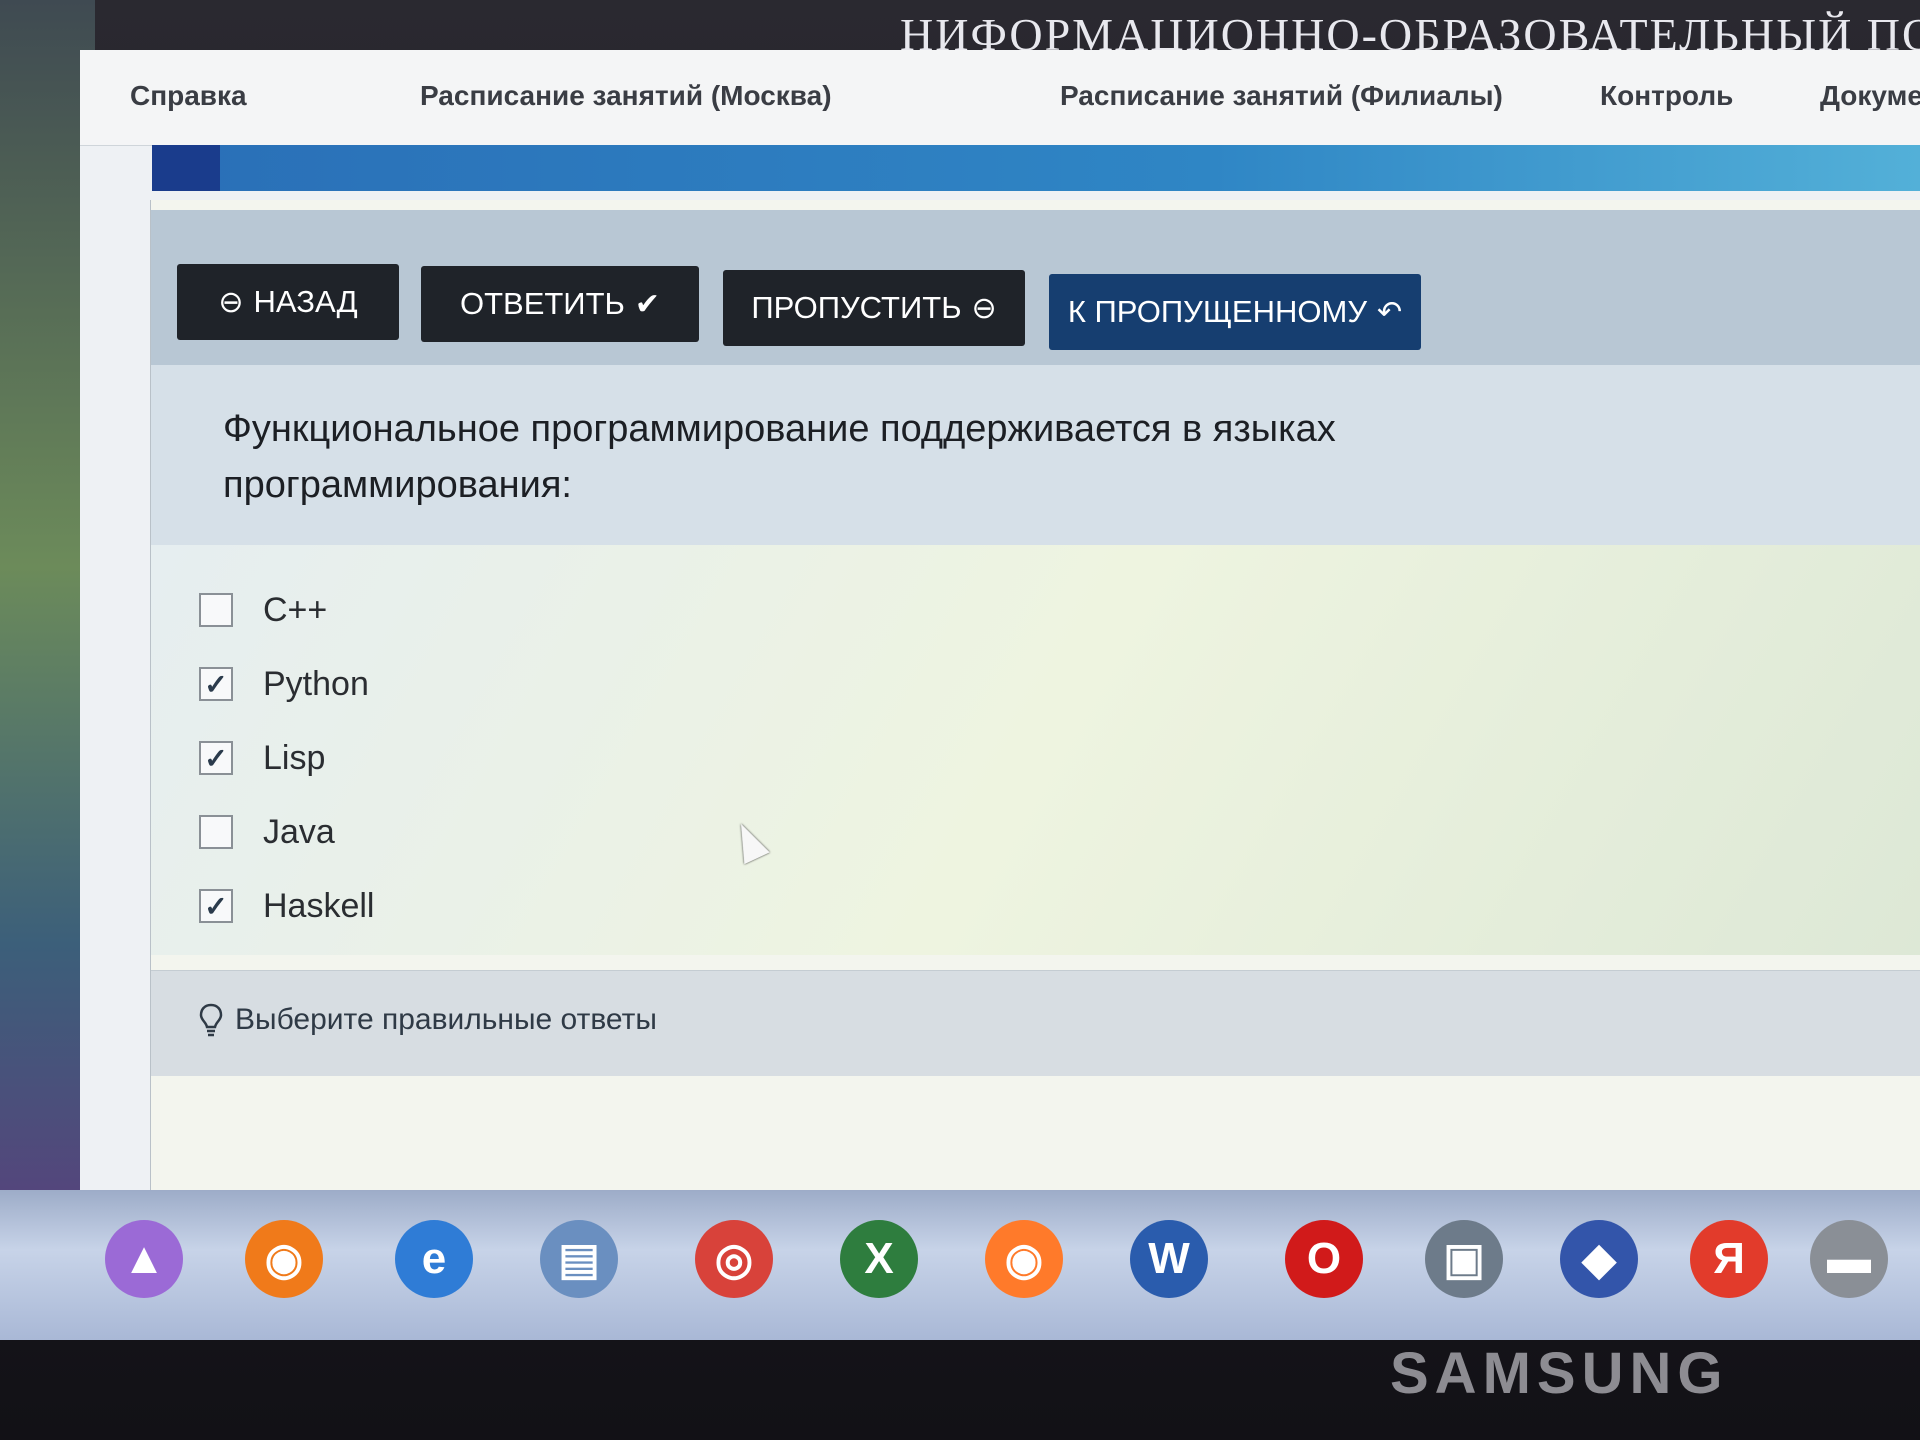  What do you see at coordinates (231, 302) in the screenshot?
I see `arrow-left-circle-icon: ⊖` at bounding box center [231, 302].